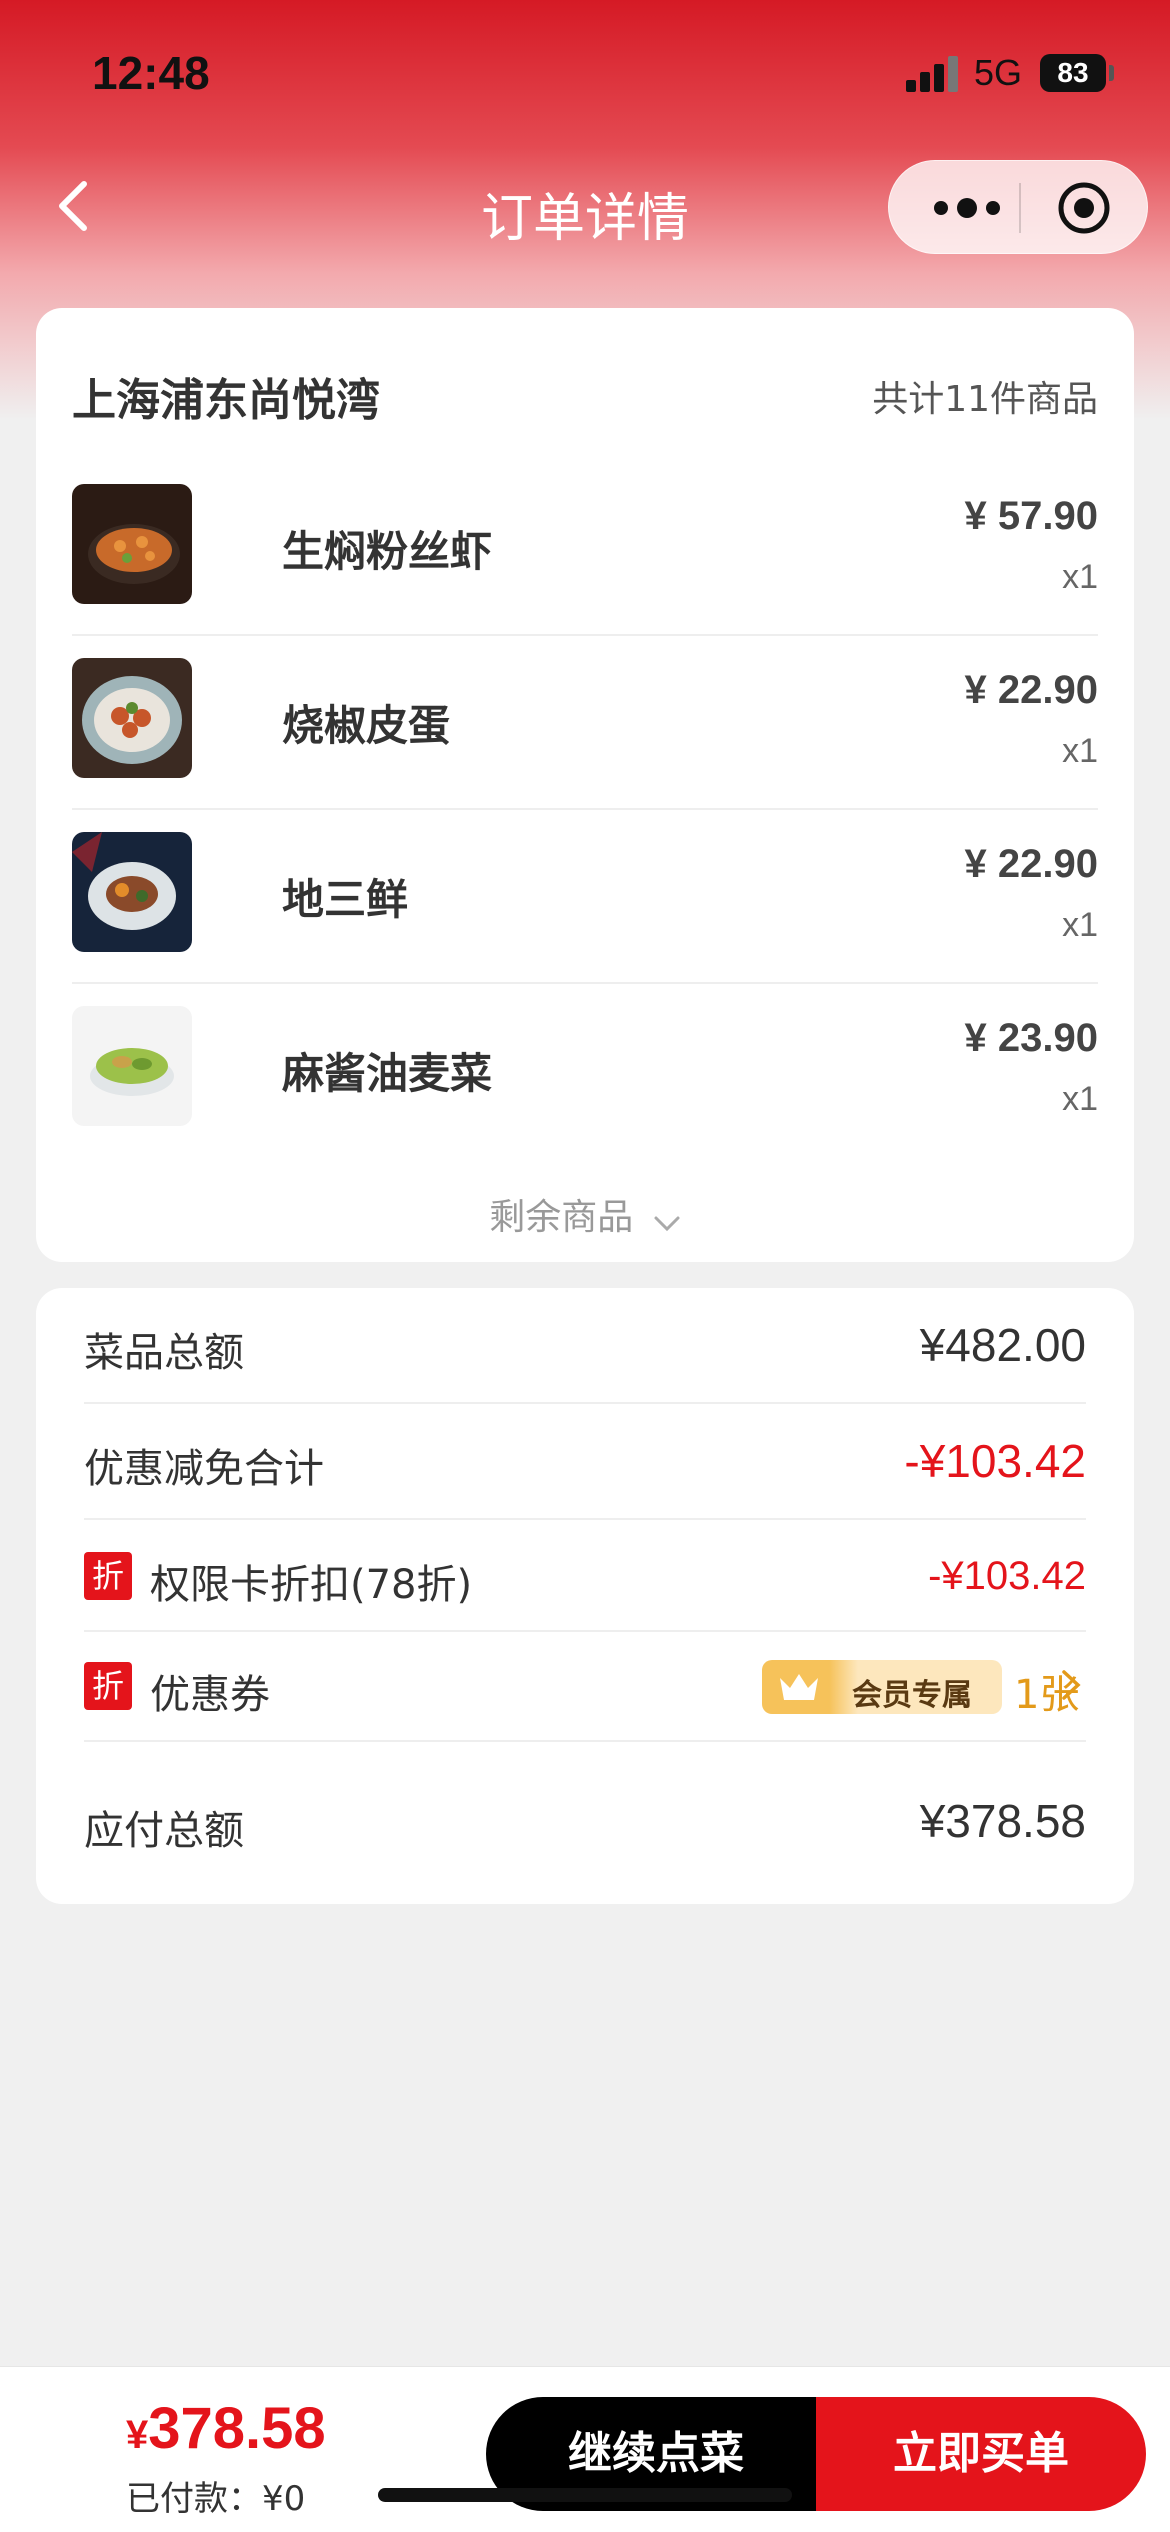  Describe the element at coordinates (1007, 1576) in the screenshot. I see `member-card-discount-value: -¥103.42` at that location.